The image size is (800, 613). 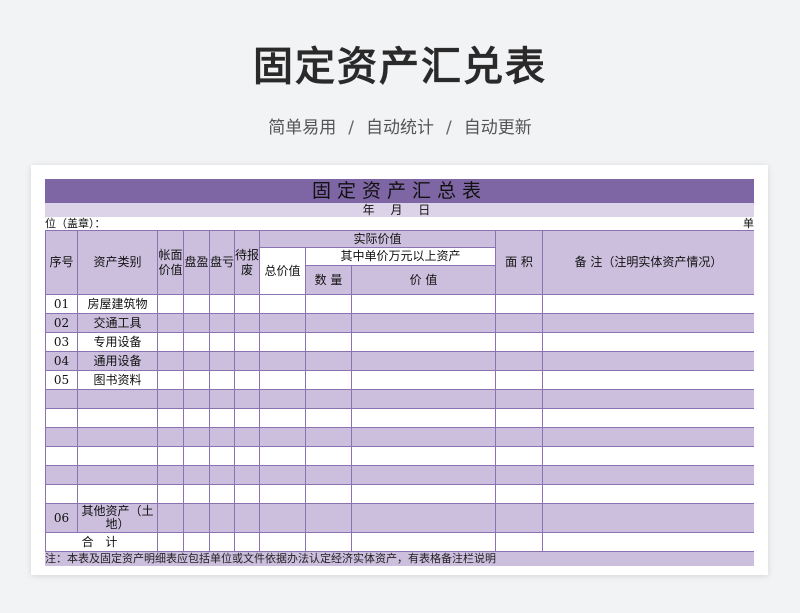 What do you see at coordinates (117, 323) in the screenshot?
I see `row-category: 交通工具` at bounding box center [117, 323].